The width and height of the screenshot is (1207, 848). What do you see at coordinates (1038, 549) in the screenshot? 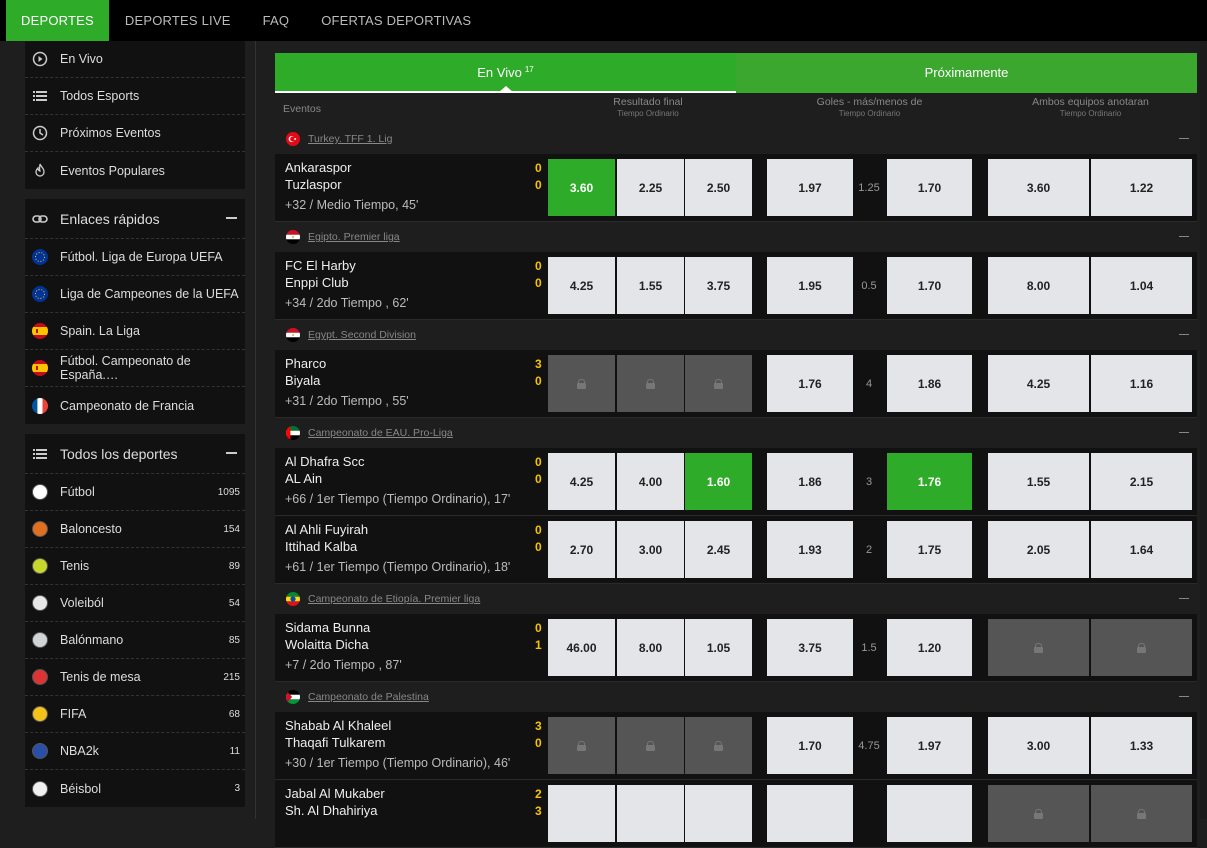
I see `btts-yes-odd: 2.05` at bounding box center [1038, 549].